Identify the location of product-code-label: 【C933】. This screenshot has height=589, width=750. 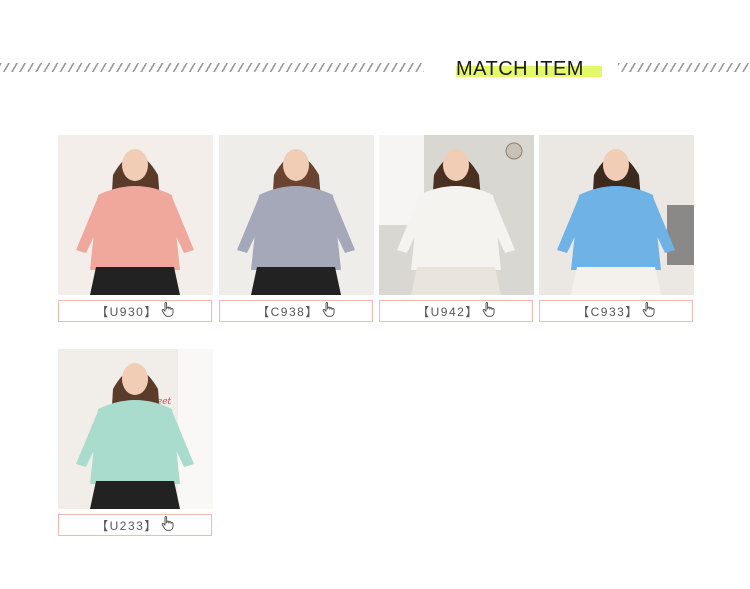
(608, 311).